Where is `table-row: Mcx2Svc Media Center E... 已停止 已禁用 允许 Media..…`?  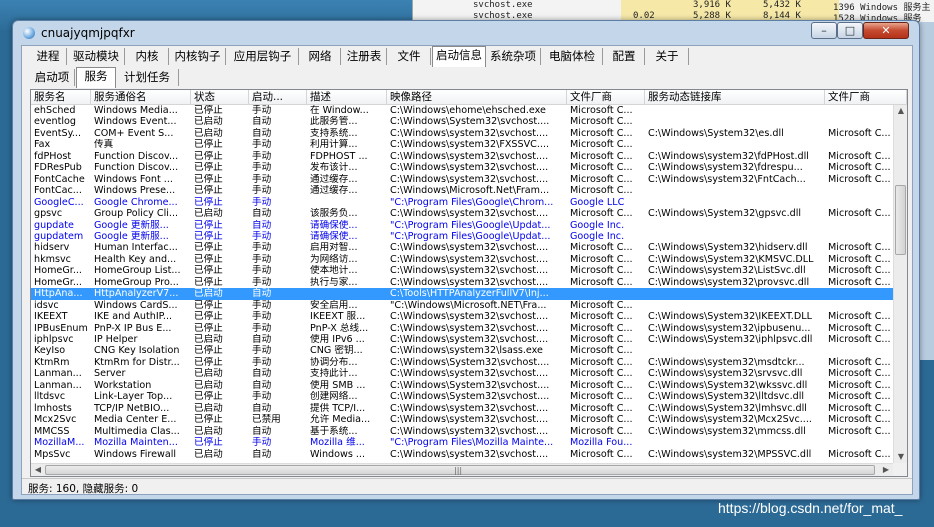 table-row: Mcx2Svc Media Center E... 已停止 已禁用 允许 Media..… is located at coordinates (462, 419).